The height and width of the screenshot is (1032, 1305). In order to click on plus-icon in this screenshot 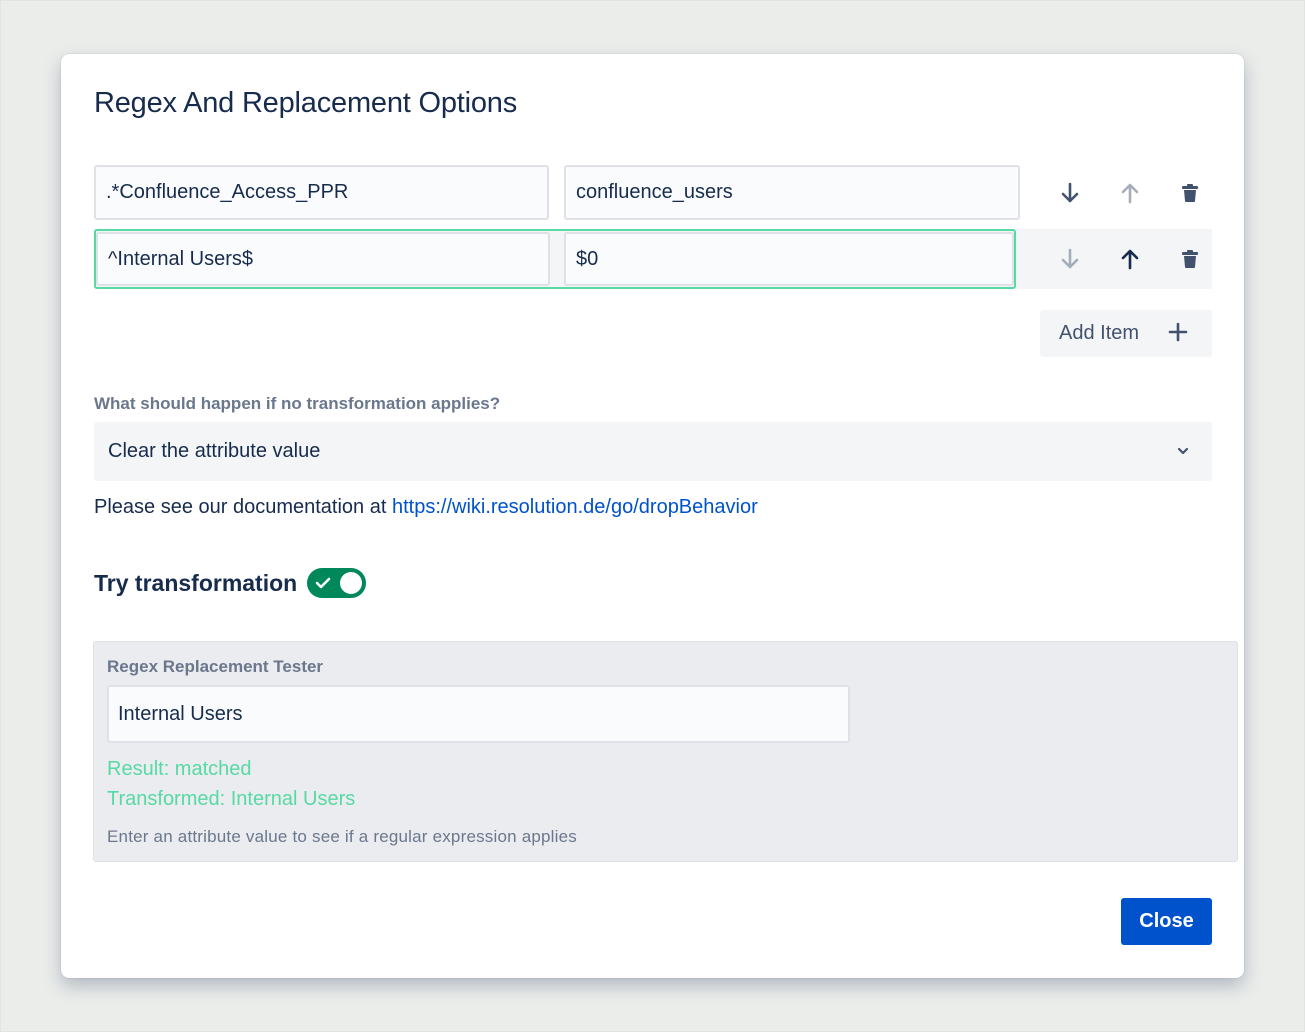, I will do `click(1178, 332)`.